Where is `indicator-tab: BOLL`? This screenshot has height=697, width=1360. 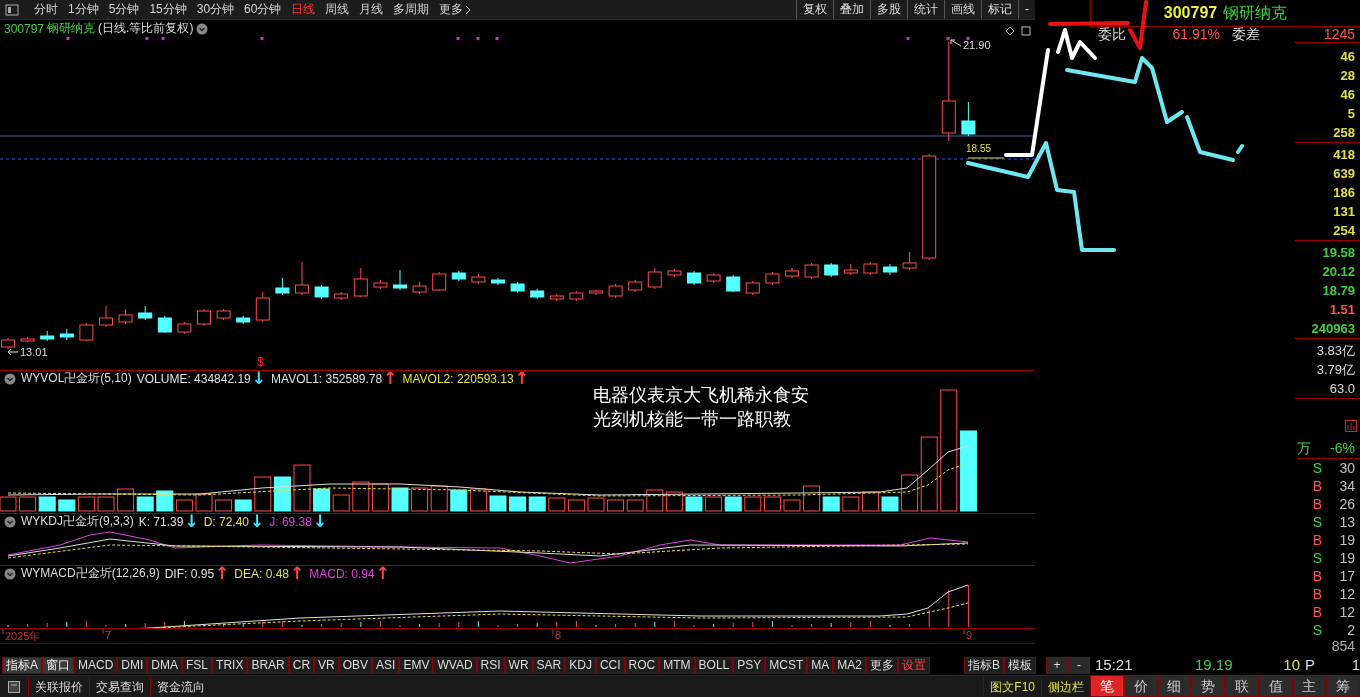
indicator-tab: BOLL is located at coordinates (714, 665).